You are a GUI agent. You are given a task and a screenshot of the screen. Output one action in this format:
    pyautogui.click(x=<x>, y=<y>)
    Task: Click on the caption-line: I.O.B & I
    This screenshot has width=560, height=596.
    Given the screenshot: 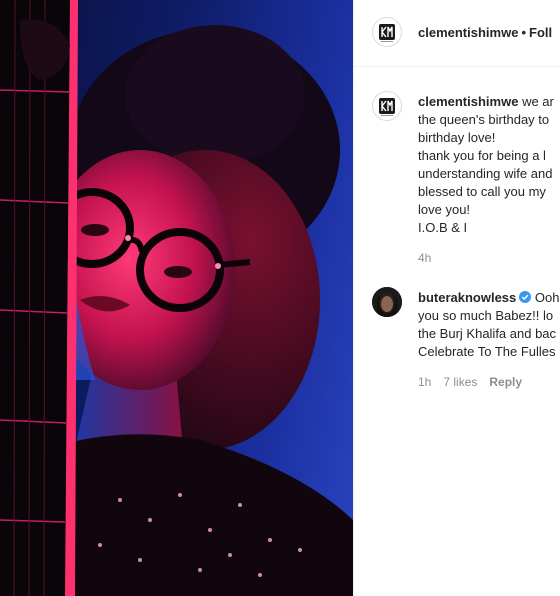 What is the action you would take?
    pyautogui.click(x=443, y=227)
    